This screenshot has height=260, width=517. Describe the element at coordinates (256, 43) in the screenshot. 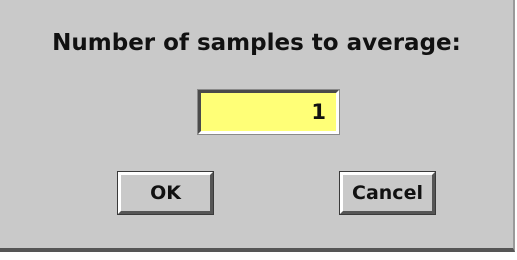

I see `samples-prompt-label: Number of samples to average:` at that location.